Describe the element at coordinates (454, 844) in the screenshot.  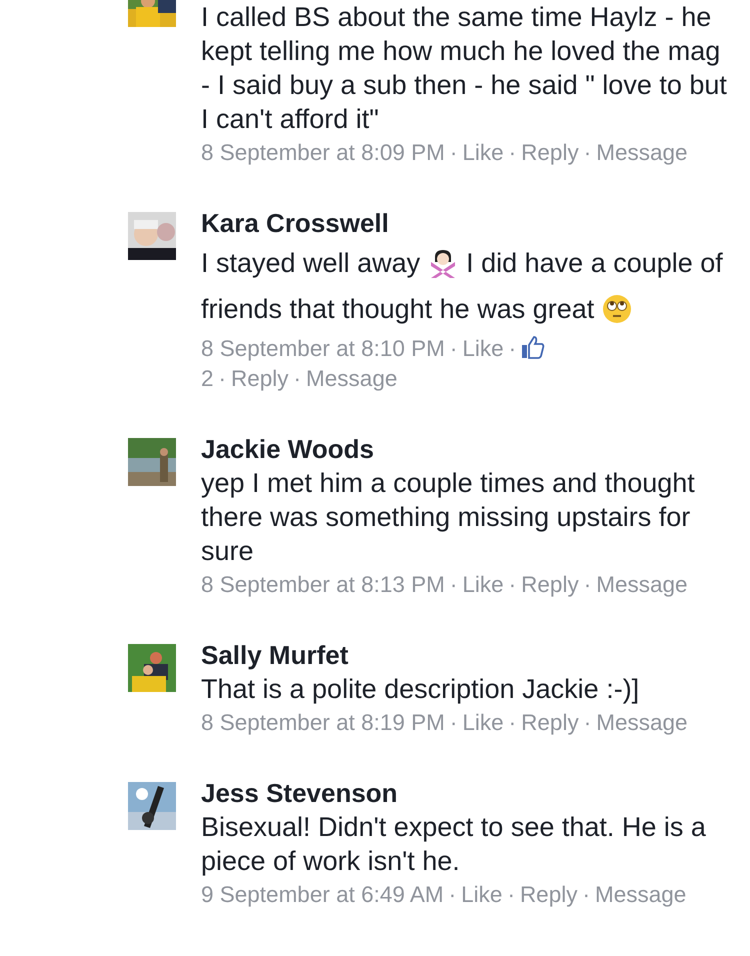
I see `comment-text: Bisexual! Didn't expect to see that. He is a piece of work isn't he.` at that location.